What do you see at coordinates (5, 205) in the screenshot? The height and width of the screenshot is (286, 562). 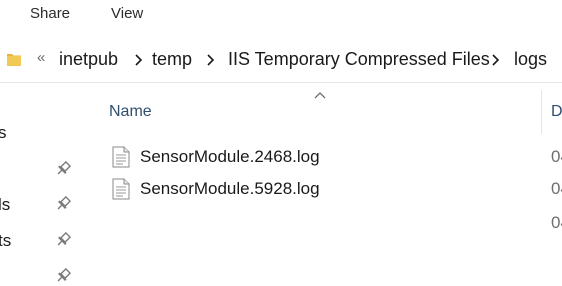 I see `nav-item-label: ls` at bounding box center [5, 205].